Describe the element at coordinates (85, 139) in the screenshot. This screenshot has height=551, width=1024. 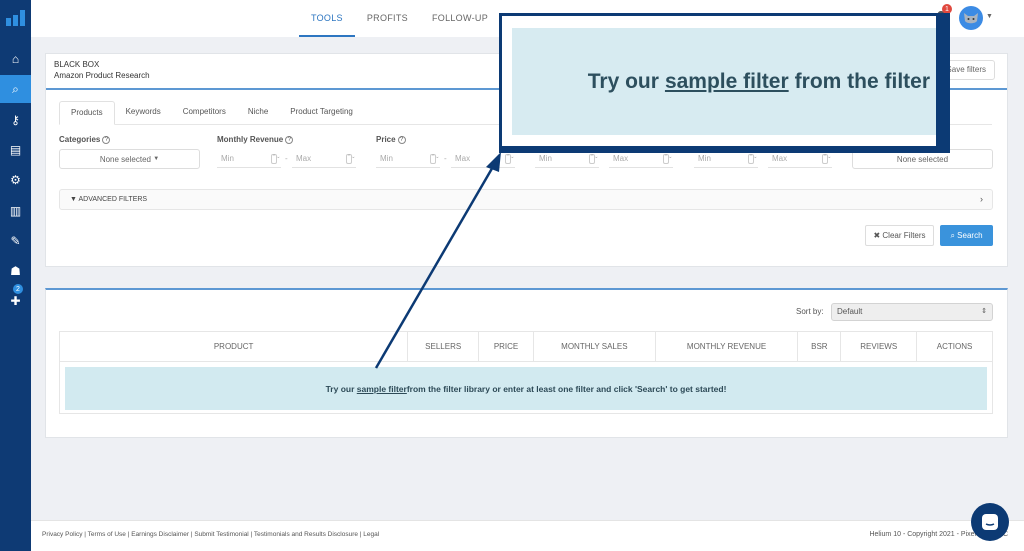
I see `categories-label: Categories?` at that location.